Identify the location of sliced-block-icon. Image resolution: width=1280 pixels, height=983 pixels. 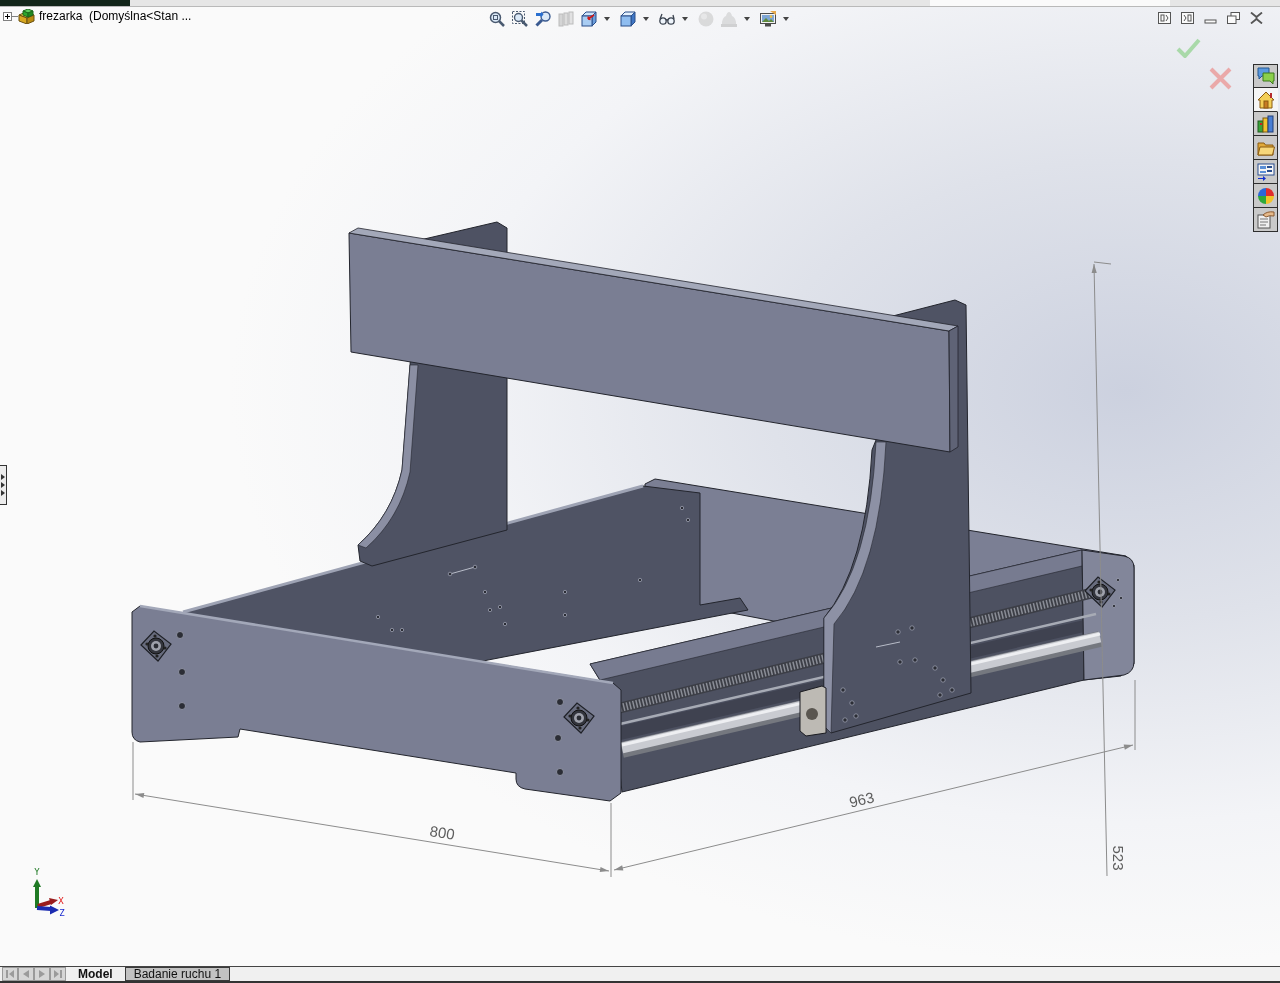
(566, 19).